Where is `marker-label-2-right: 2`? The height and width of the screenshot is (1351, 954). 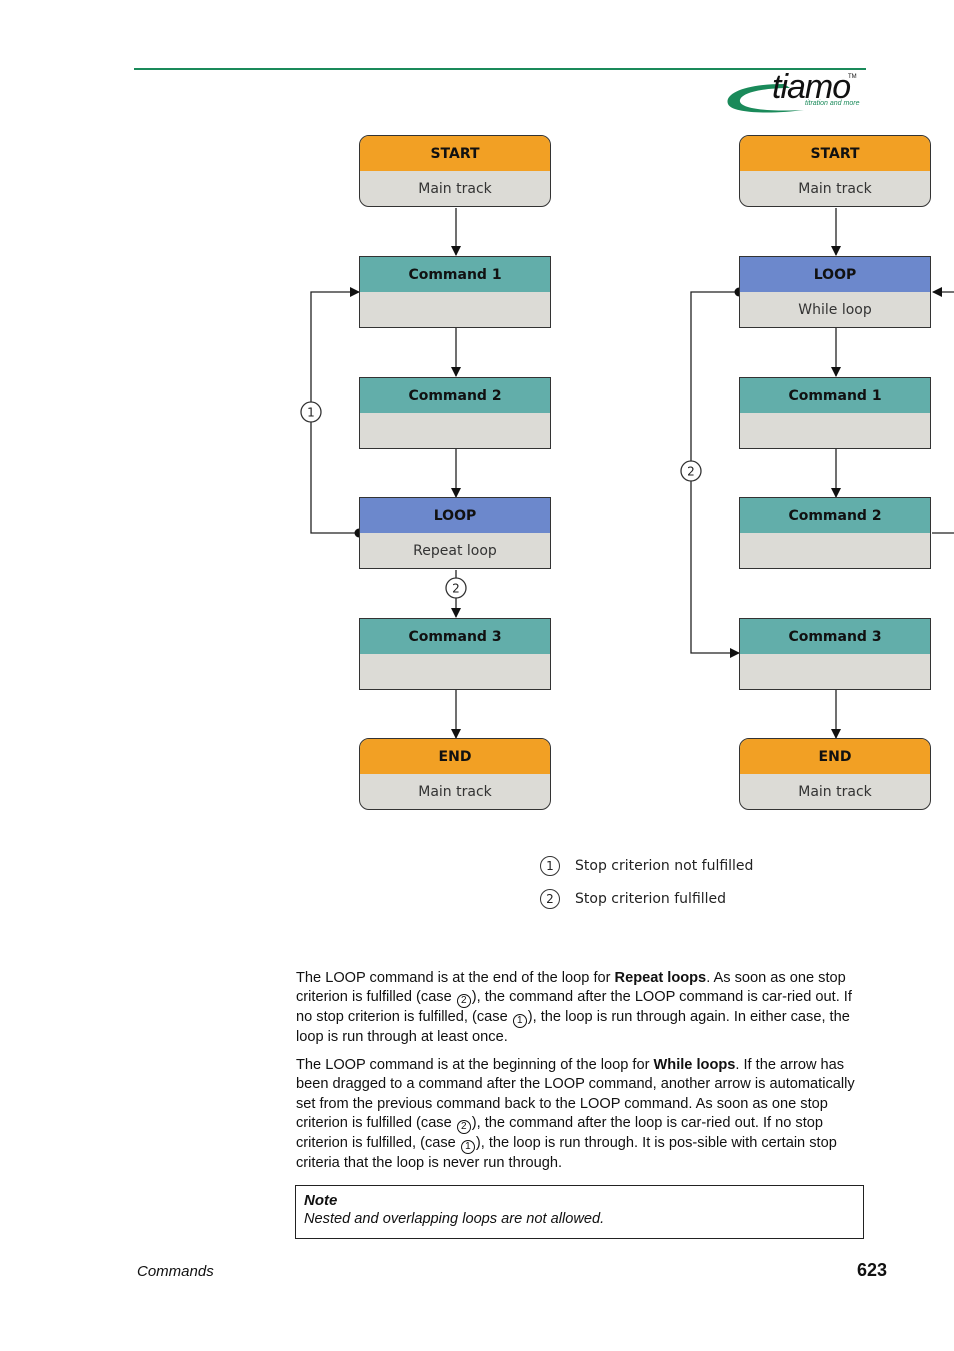 marker-label-2-right: 2 is located at coordinates (691, 472).